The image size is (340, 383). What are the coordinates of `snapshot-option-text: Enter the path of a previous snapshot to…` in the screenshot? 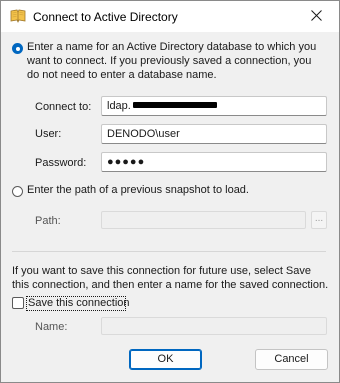 It's located at (138, 190).